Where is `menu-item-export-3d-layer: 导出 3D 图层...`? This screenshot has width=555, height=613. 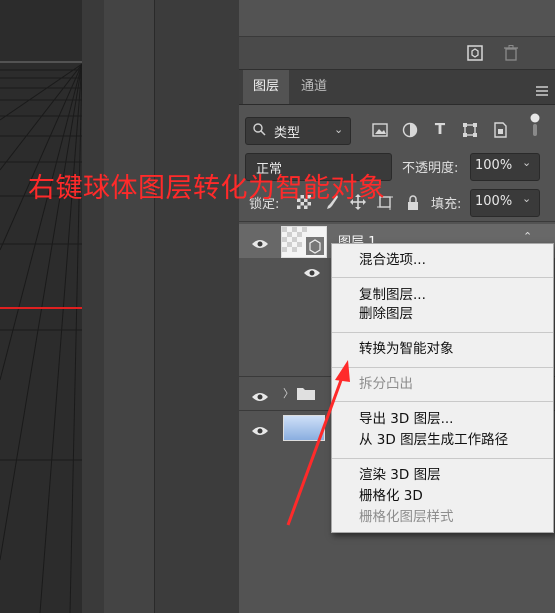 menu-item-export-3d-layer: 导出 3D 图层... is located at coordinates (406, 419).